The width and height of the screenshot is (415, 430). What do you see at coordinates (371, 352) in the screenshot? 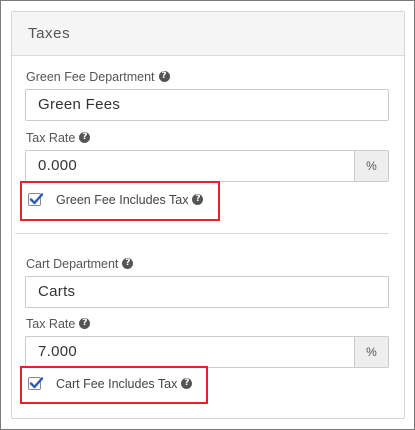
I see `cart-percent-addon: %` at bounding box center [371, 352].